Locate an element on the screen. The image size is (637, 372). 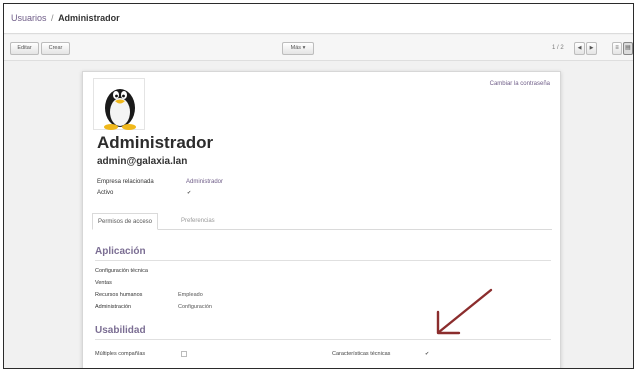
usability-divider is located at coordinates (323, 339).